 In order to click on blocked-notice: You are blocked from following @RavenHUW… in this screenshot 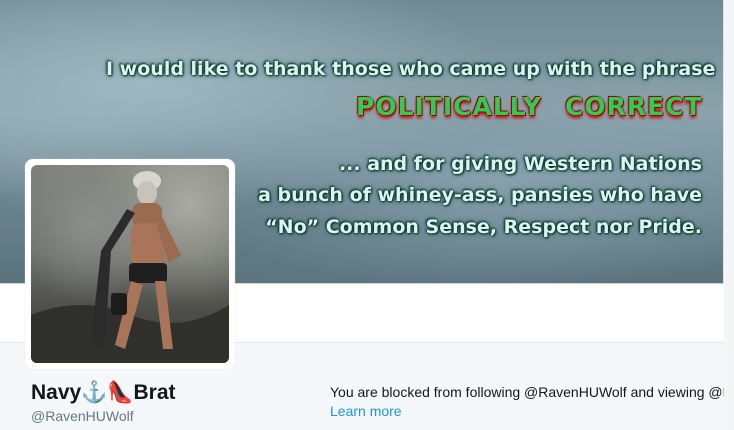, I will do `click(527, 392)`.